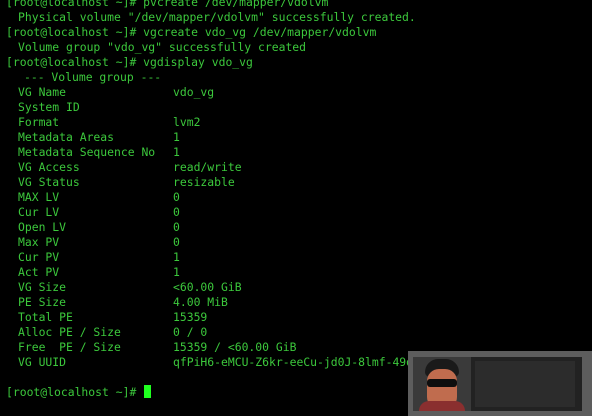  What do you see at coordinates (45, 317) in the screenshot?
I see `vg-field-key: Total PE` at bounding box center [45, 317].